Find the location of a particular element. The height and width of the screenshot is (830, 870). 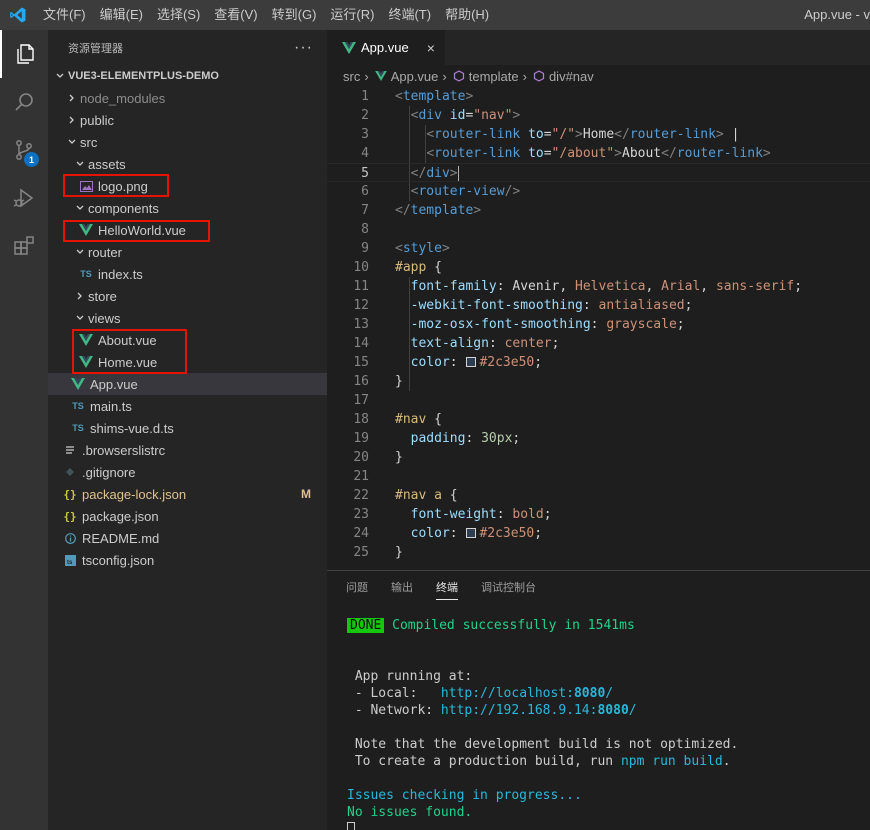

tree-item-assets: assets is located at coordinates (187, 164).